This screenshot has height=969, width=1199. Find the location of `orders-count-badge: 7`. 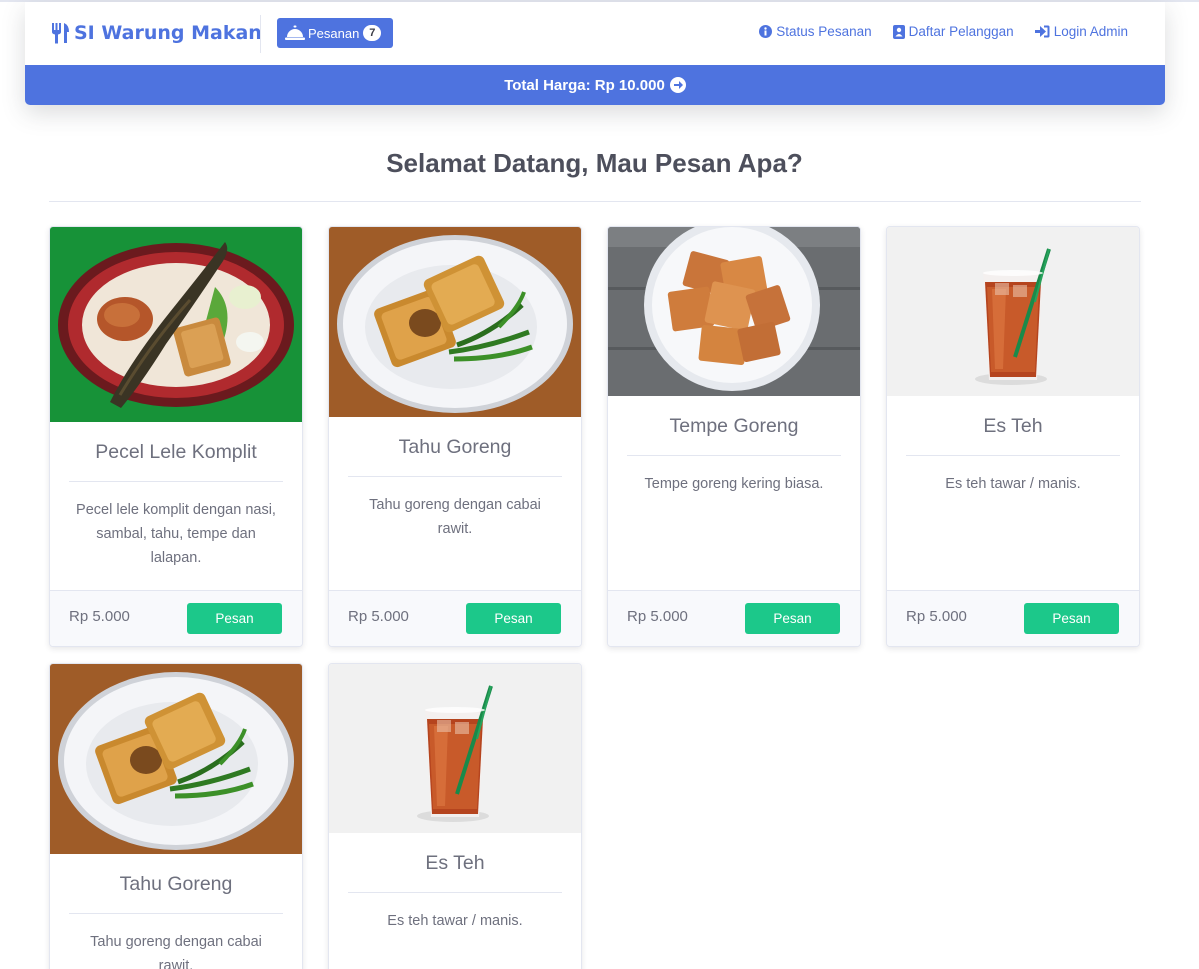

orders-count-badge: 7 is located at coordinates (372, 33).